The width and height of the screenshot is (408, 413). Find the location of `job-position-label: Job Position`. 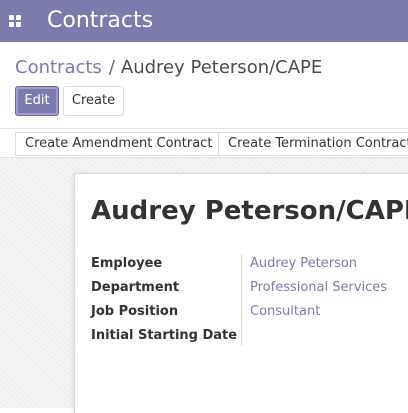

job-position-label: Job Position is located at coordinates (135, 311).